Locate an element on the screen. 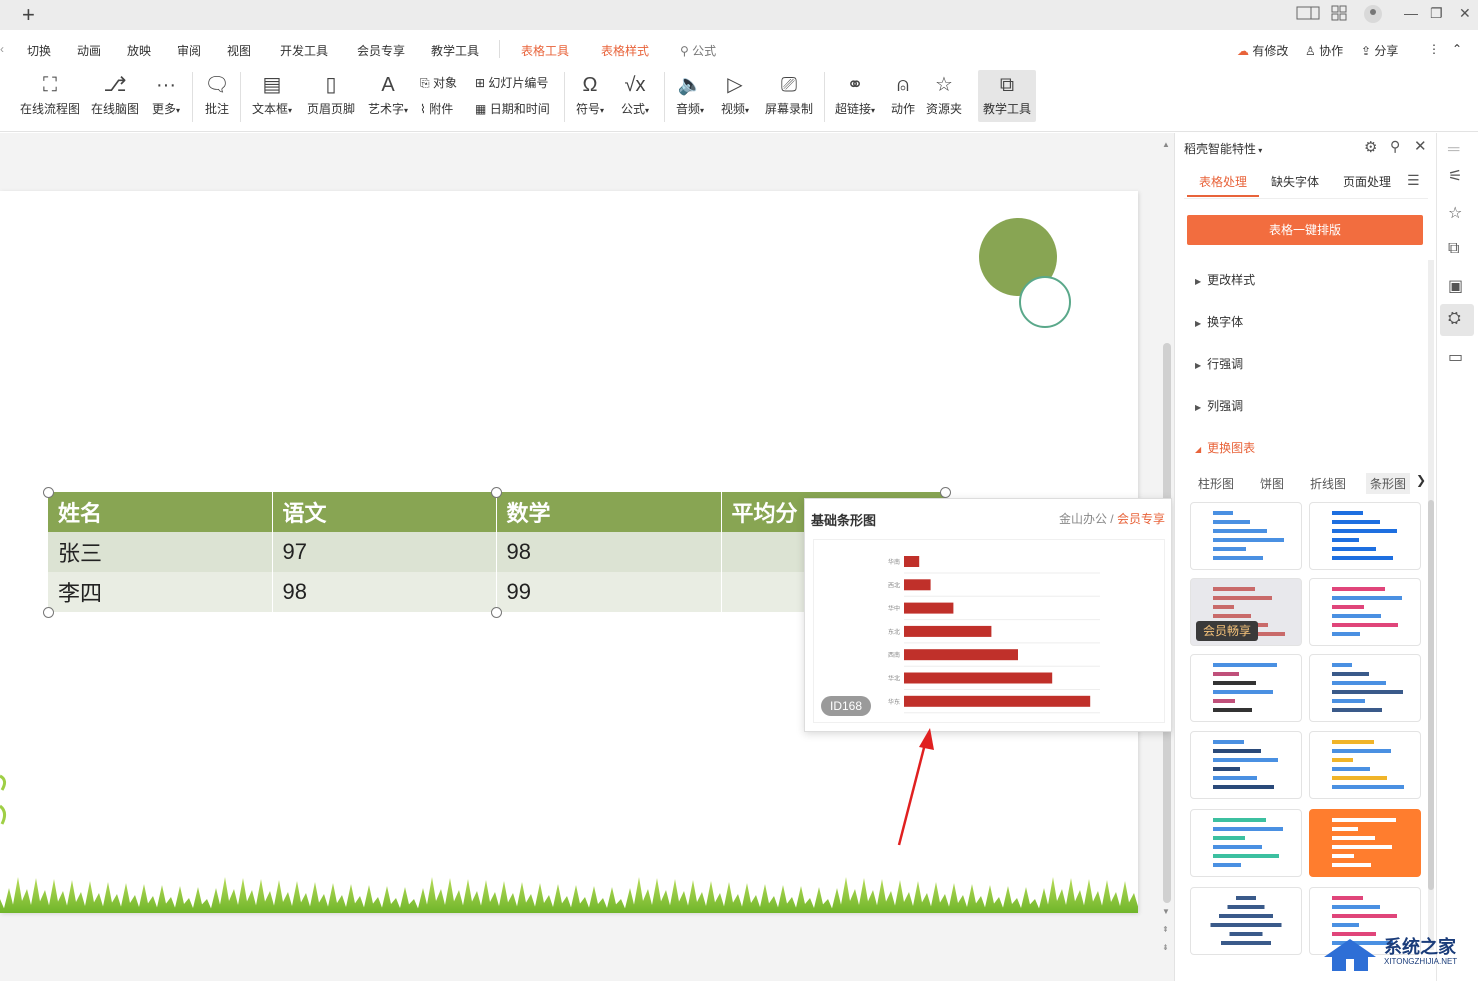 The width and height of the screenshot is (1478, 981). table-one-key-layout-button: 表格一键排版 is located at coordinates (1305, 230).